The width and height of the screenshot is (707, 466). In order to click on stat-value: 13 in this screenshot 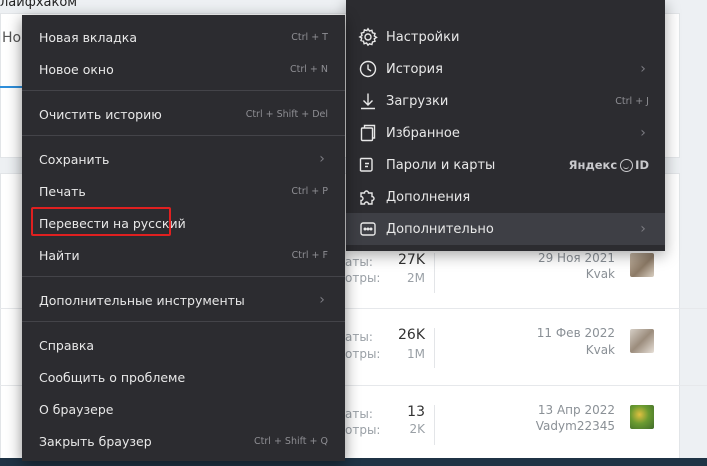, I will do `click(416, 412)`.